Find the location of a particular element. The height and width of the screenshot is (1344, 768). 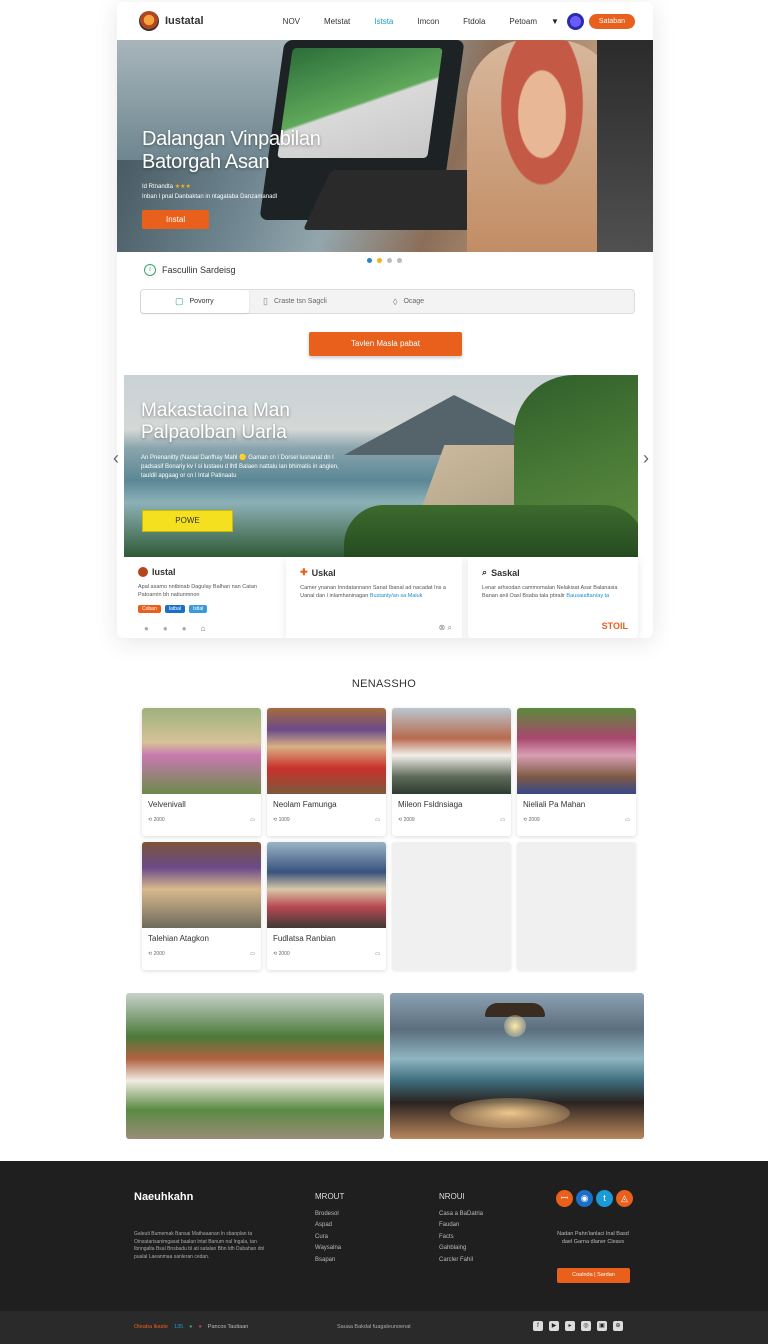

footer-link: Carcler Fahil is located at coordinates (461, 1261).